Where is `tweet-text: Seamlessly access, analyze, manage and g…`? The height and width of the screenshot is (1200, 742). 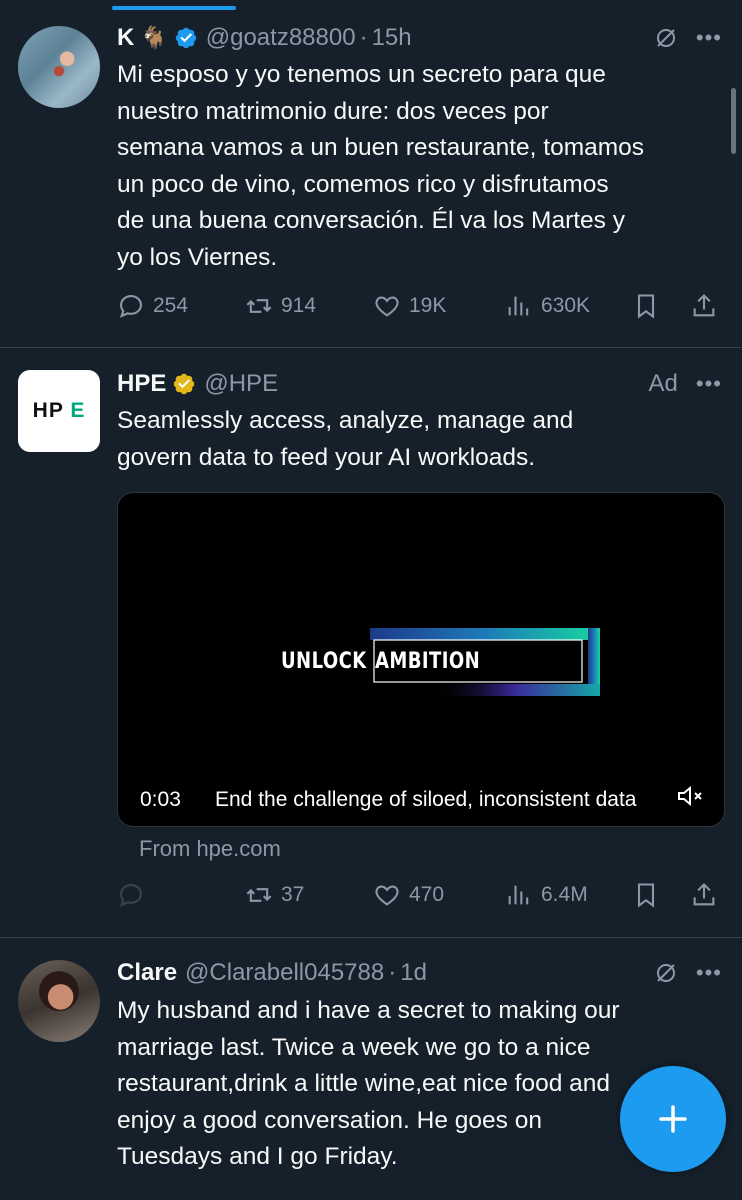
tweet-text: Seamlessly access, analyze, manage and g… is located at coordinates (345, 439).